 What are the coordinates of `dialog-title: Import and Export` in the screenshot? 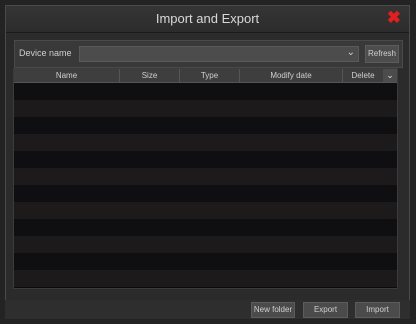 It's located at (207, 18).